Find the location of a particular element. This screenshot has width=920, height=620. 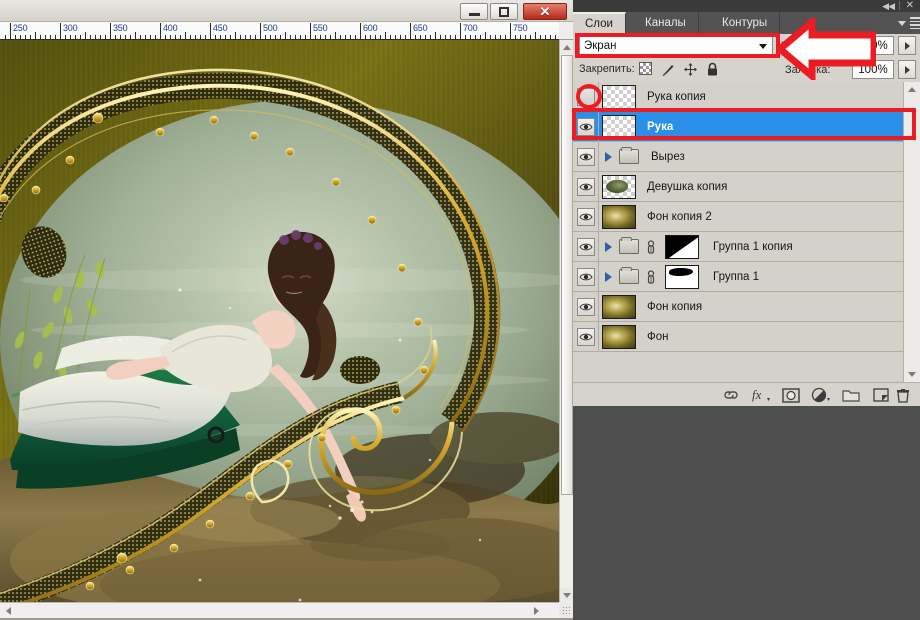

layer-row: Фон копия is located at coordinates (738, 306).